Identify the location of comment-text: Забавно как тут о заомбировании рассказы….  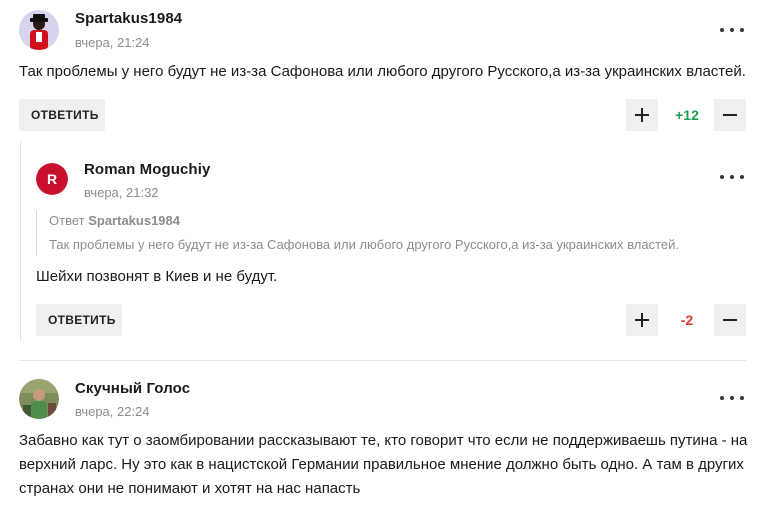
(386, 465).